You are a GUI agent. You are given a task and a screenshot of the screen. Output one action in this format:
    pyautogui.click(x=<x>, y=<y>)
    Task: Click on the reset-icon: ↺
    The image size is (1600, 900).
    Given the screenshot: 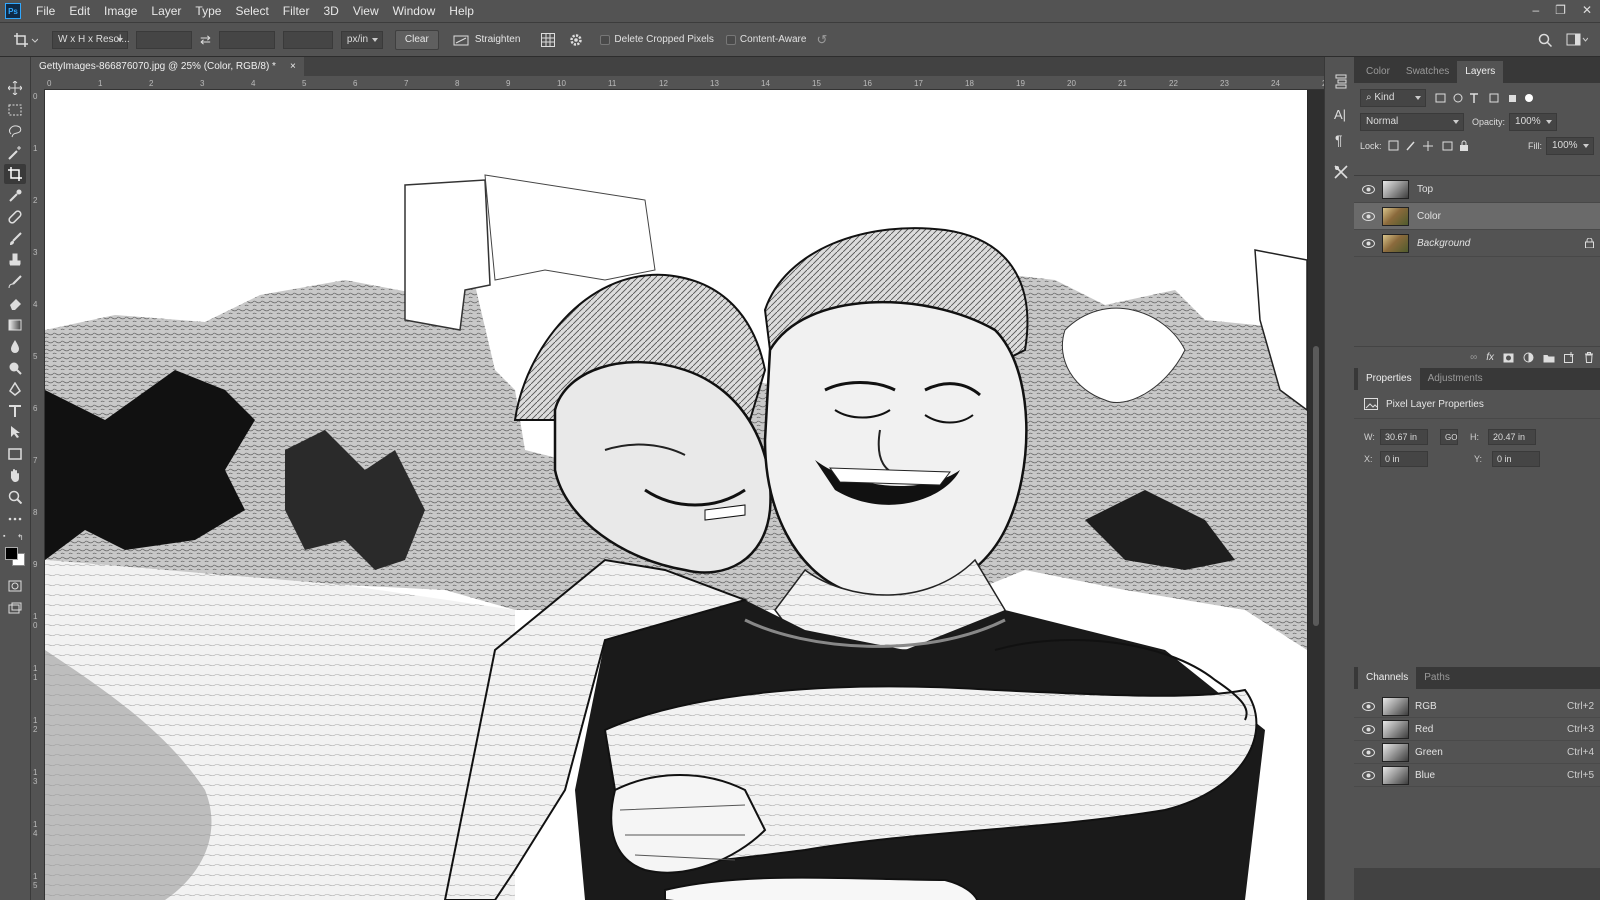 What is the action you would take?
    pyautogui.click(x=821, y=40)
    